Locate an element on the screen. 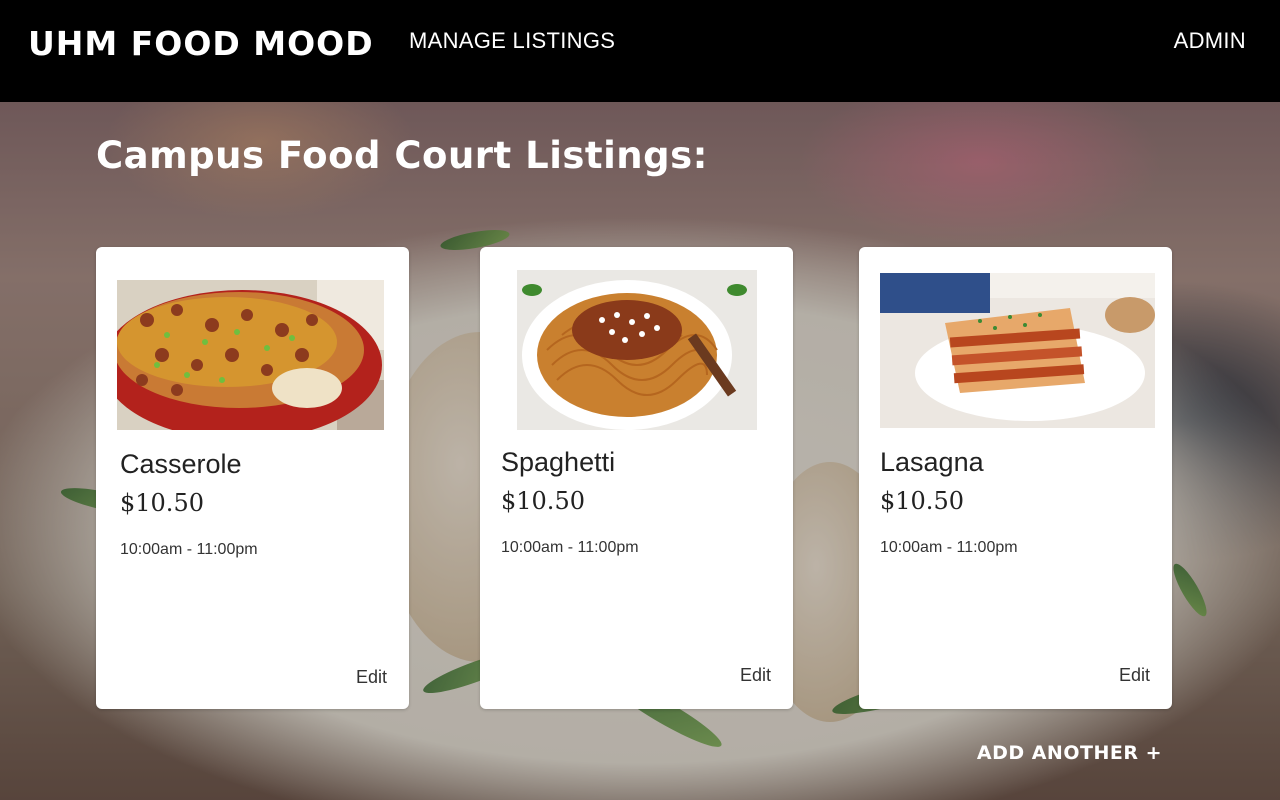  add-another-button: ADD ANOTHER + is located at coordinates (1069, 753).